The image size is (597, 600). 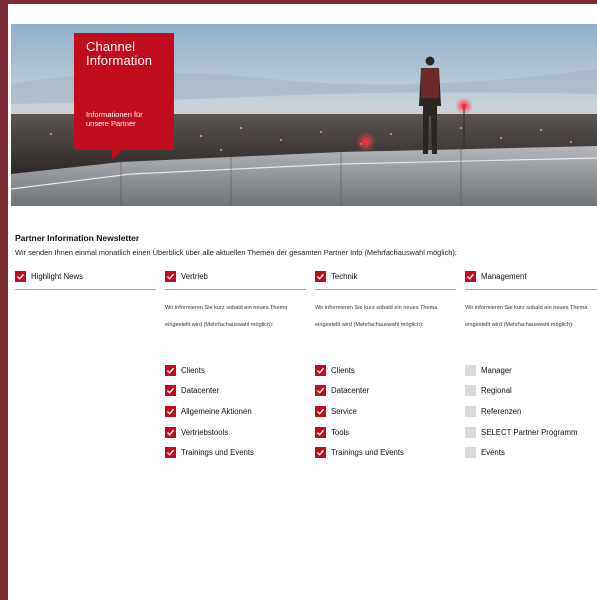 I want to click on badge-title-line1: Channel, so click(x=111, y=46).